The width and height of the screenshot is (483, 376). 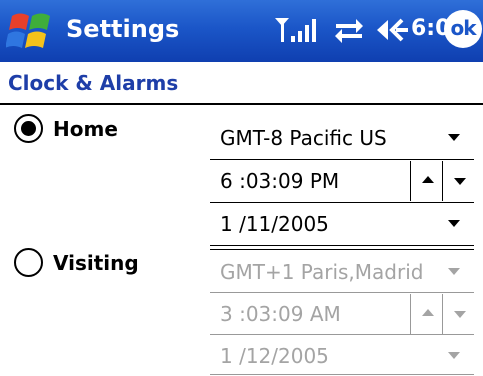 What do you see at coordinates (297, 30) in the screenshot?
I see `signal-icon` at bounding box center [297, 30].